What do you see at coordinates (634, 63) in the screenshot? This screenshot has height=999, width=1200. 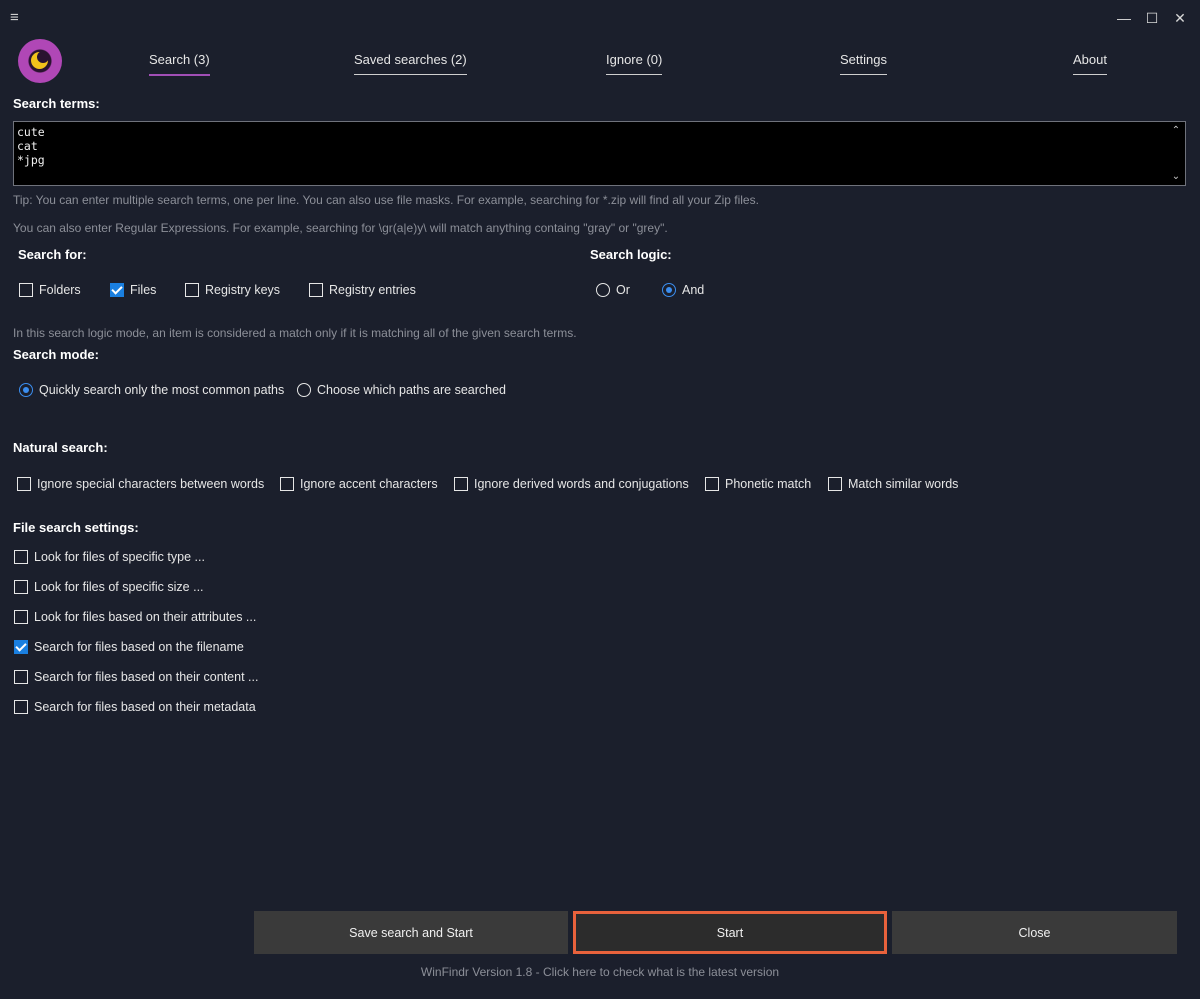 I see `tab-ignore: Ignore (0)` at bounding box center [634, 63].